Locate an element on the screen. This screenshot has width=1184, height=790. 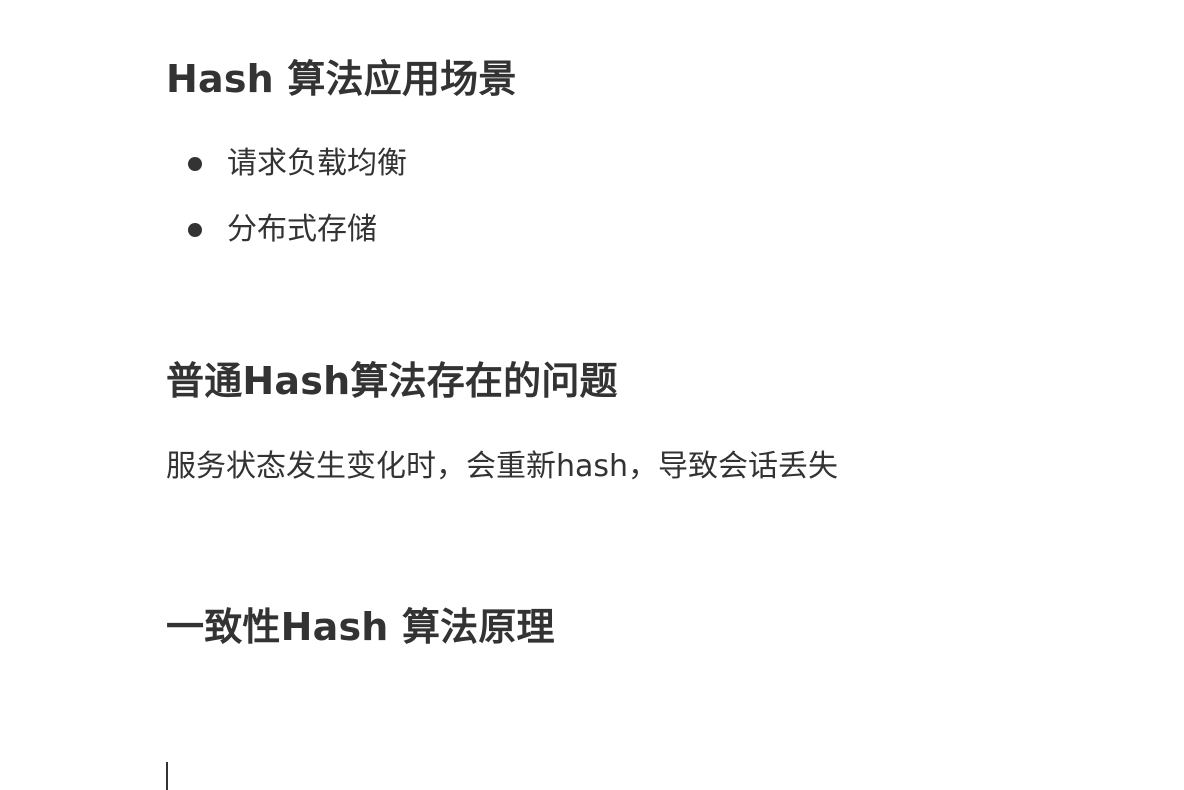
heading-hash-use-cases: Hash 算法应用场景 is located at coordinates (341, 79).